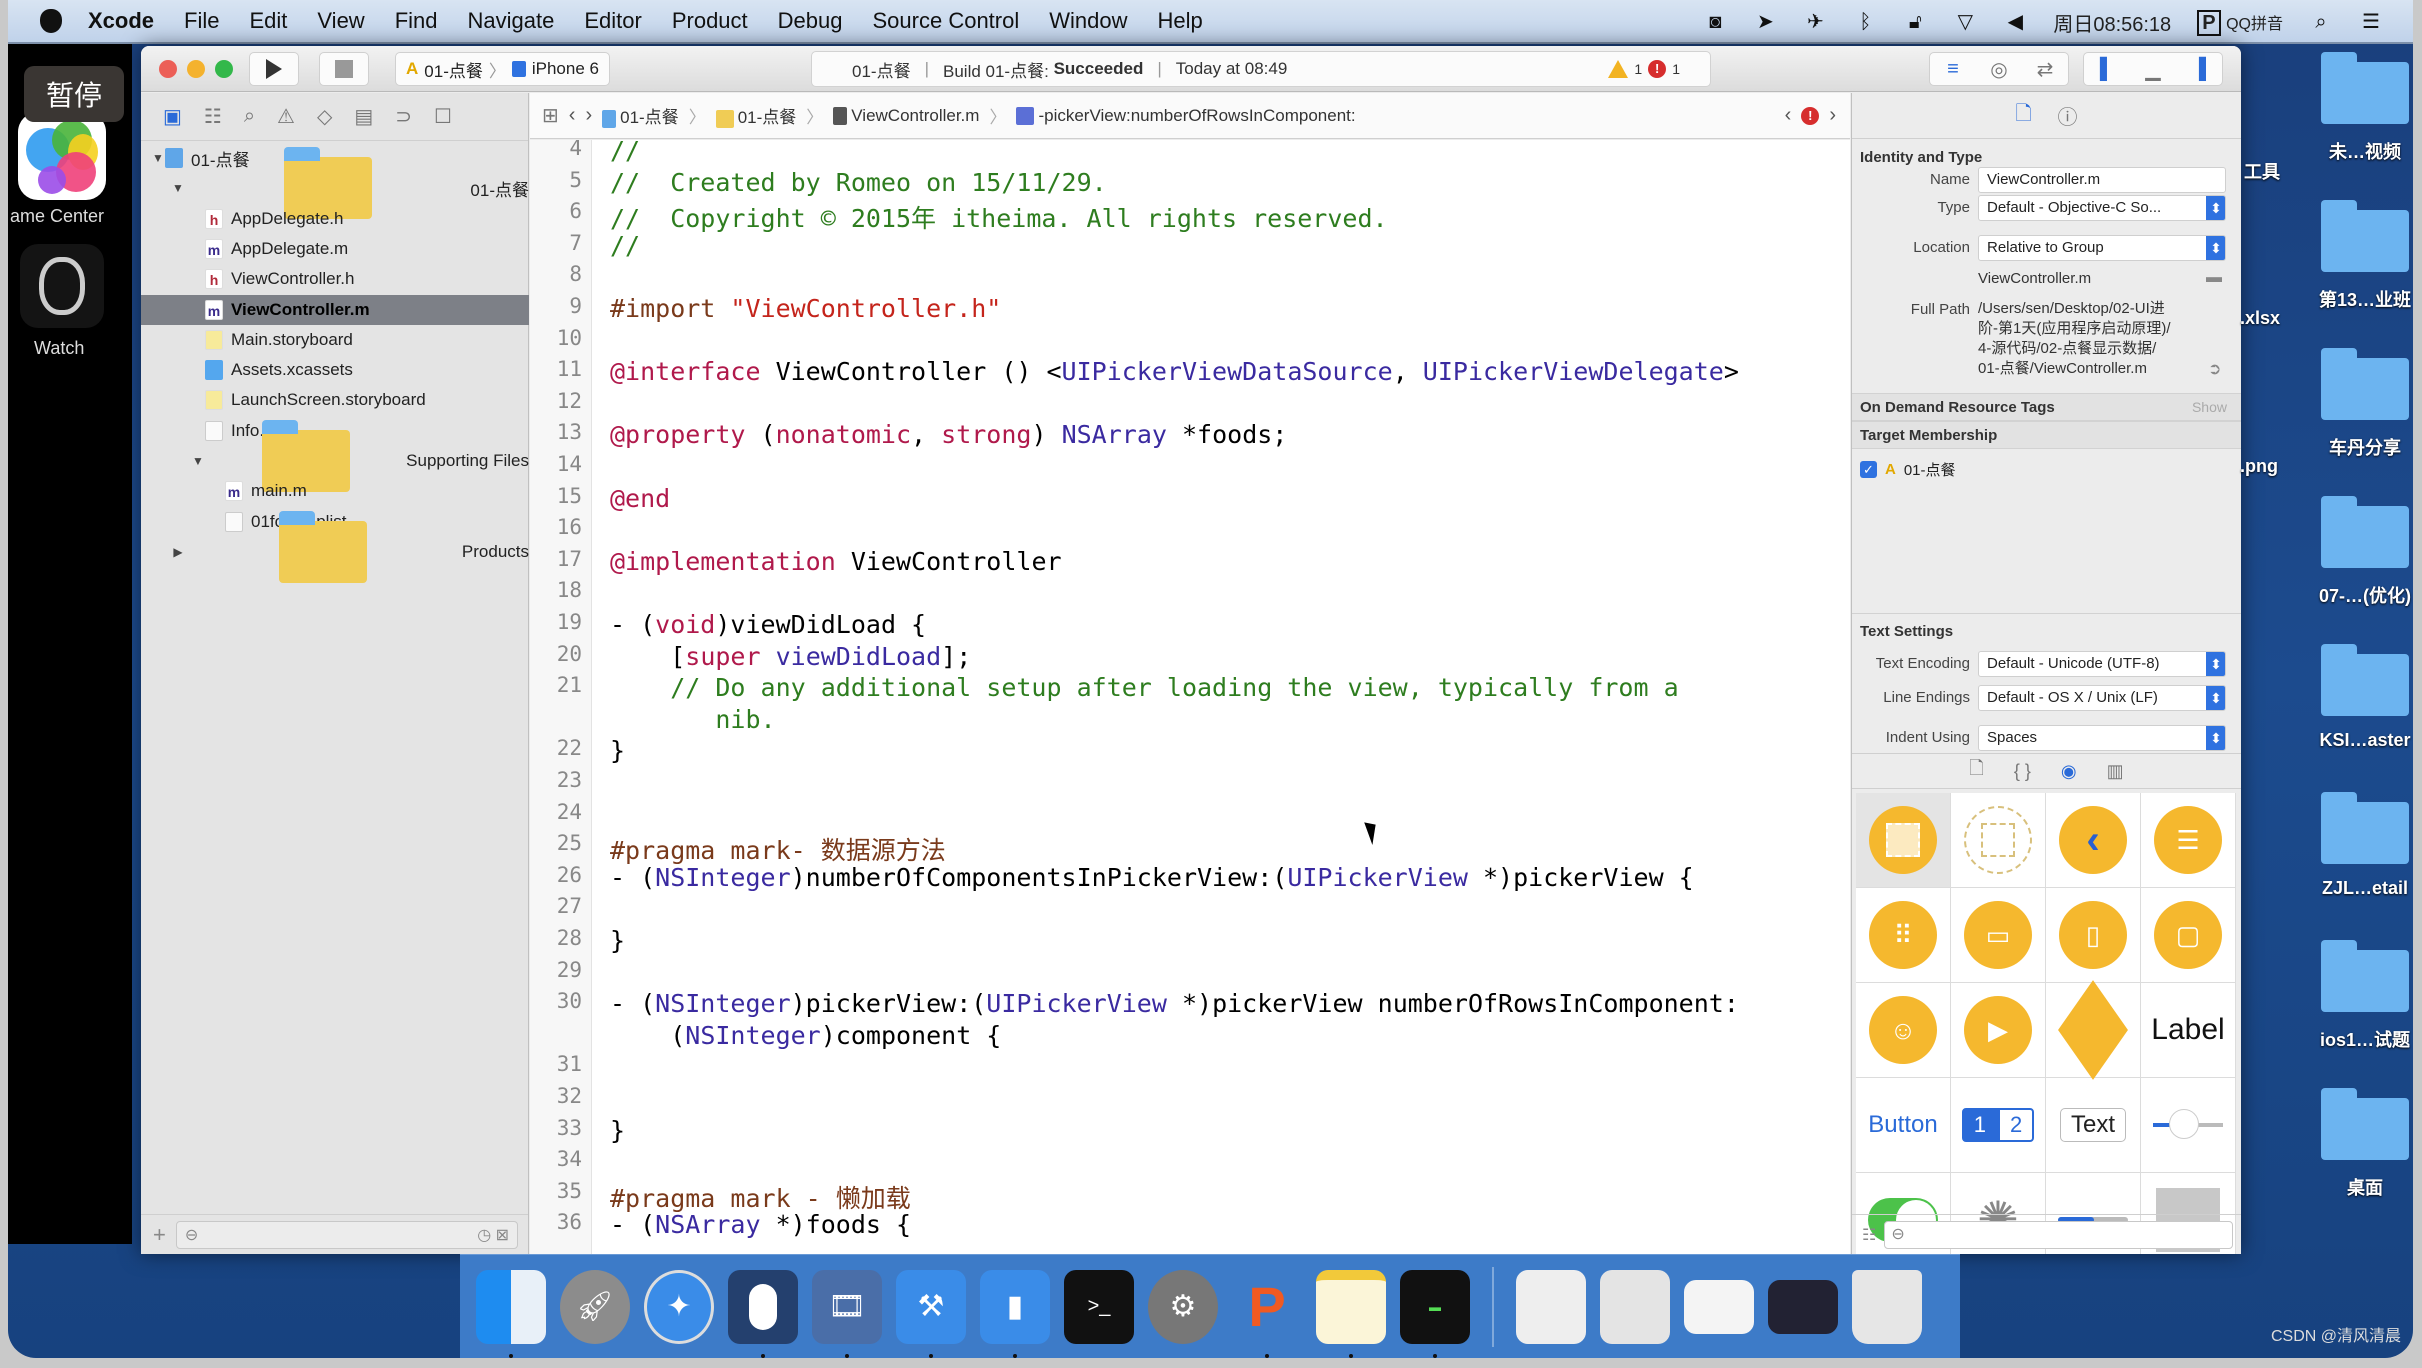 This screenshot has height=1368, width=2422. What do you see at coordinates (931, 1313) in the screenshot?
I see `xcode-icon: ⚒` at bounding box center [931, 1313].